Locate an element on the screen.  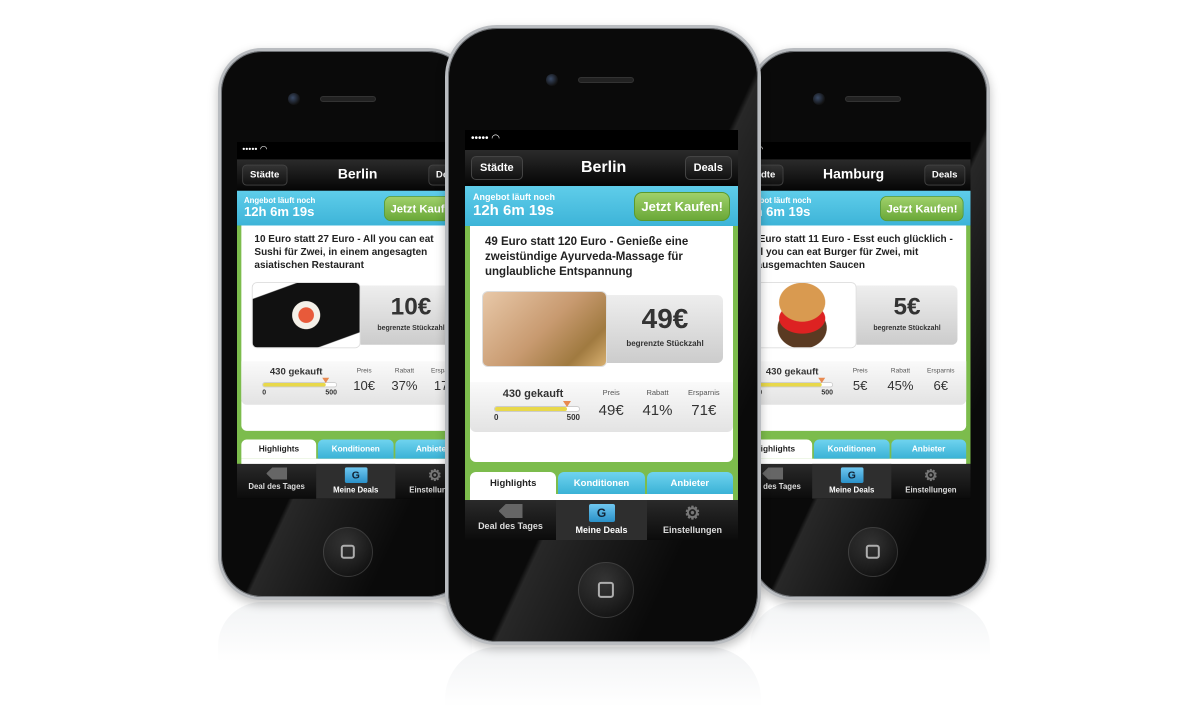
signal-icon: ••••• is located at coordinates (250, 149).